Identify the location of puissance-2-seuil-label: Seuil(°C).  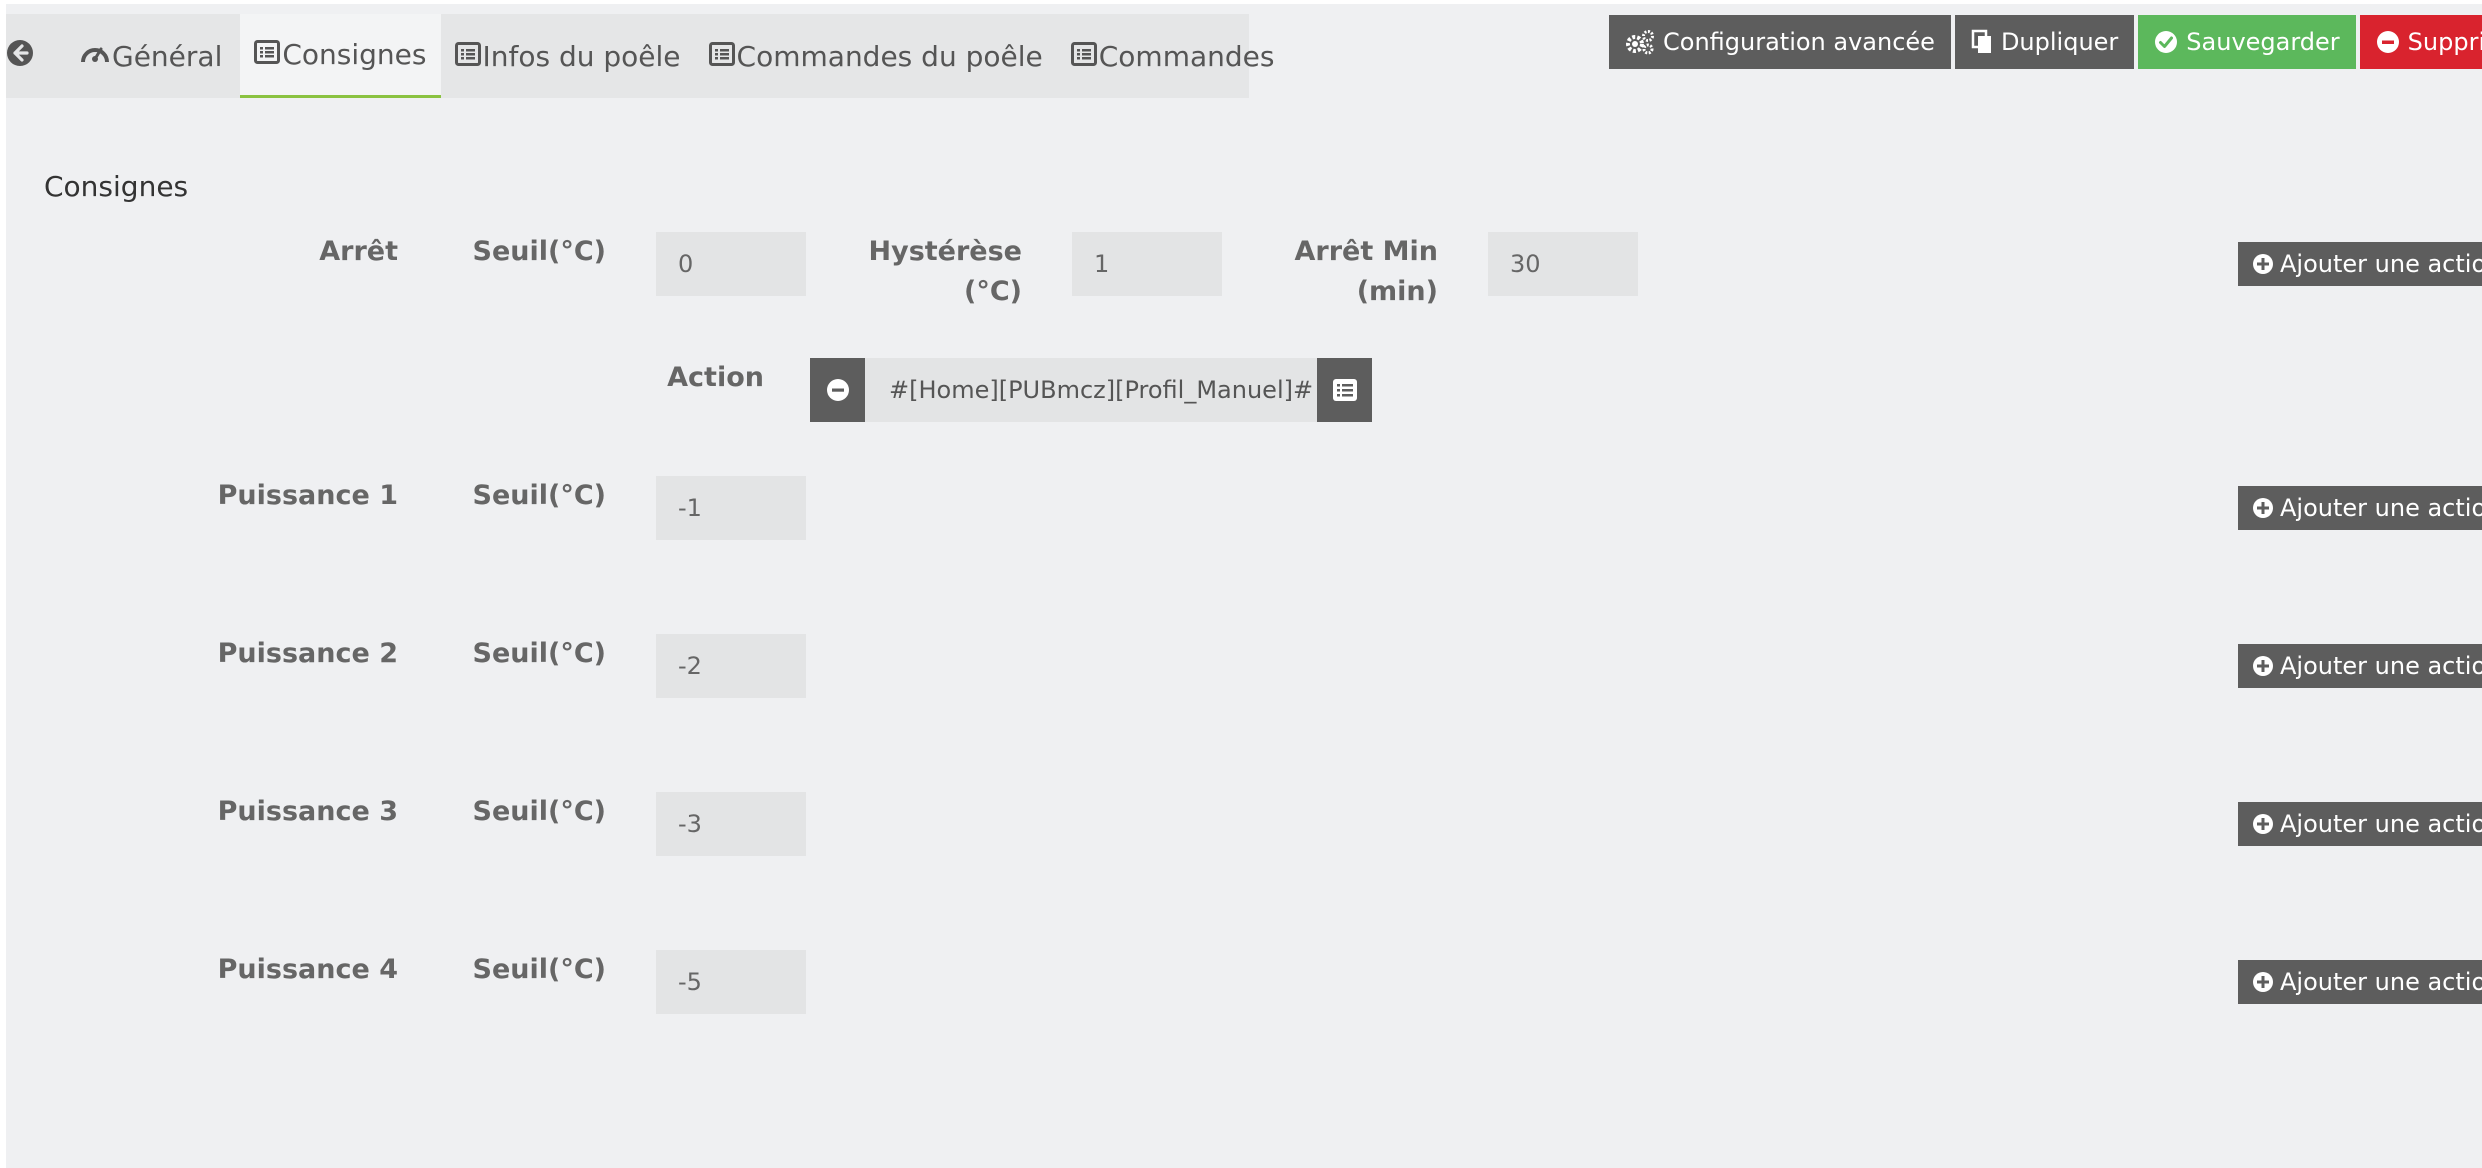
(539, 653).